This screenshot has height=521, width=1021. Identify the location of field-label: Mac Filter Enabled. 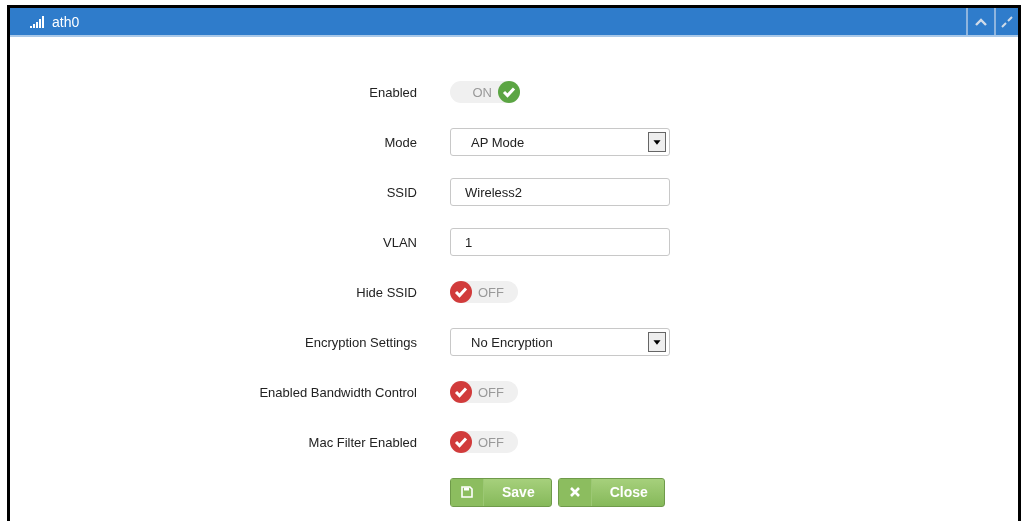
(362, 442).